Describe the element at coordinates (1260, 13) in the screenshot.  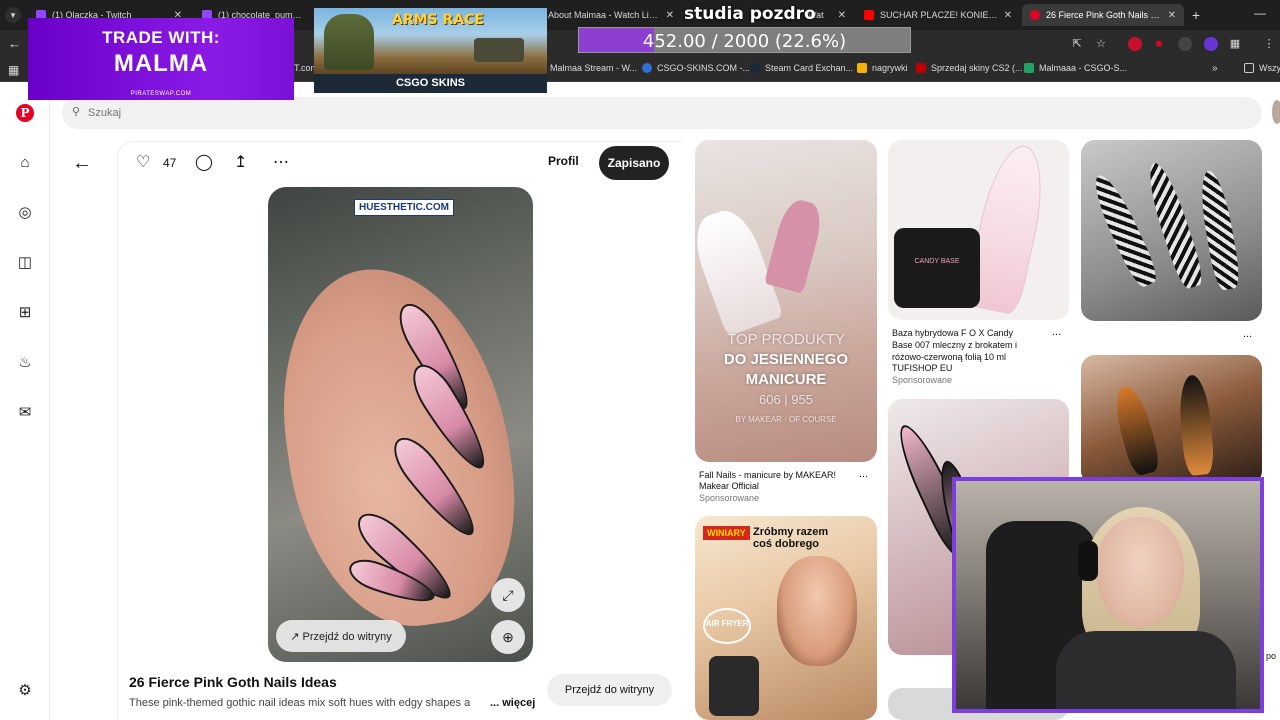
I see `minimize-icon: —` at that location.